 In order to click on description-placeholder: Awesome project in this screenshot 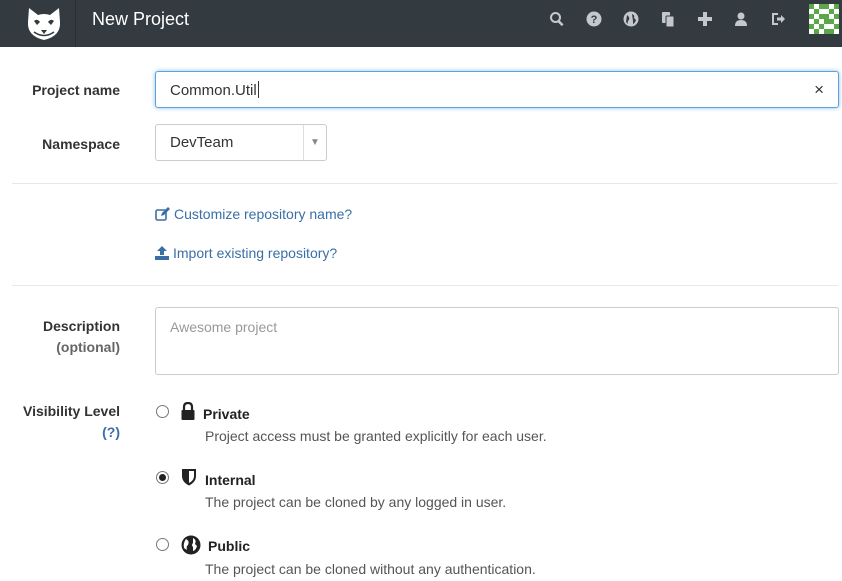, I will do `click(224, 327)`.